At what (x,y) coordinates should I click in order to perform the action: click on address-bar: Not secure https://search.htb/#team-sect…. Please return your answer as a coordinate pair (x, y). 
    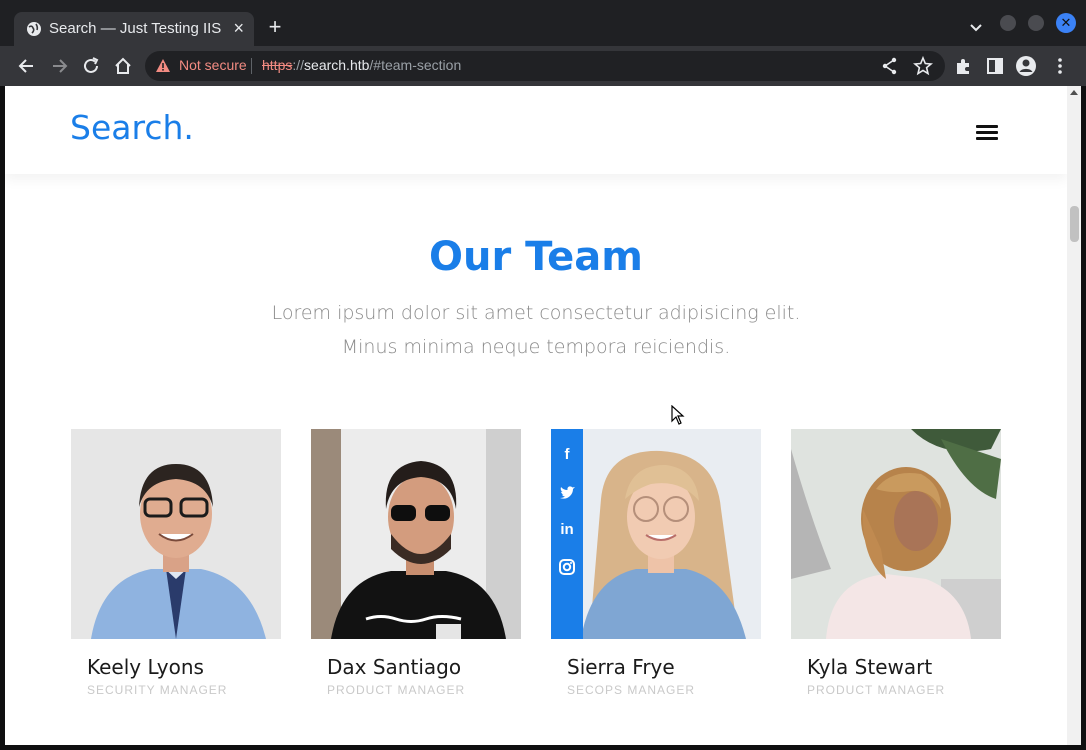
    Looking at the image, I should click on (545, 66).